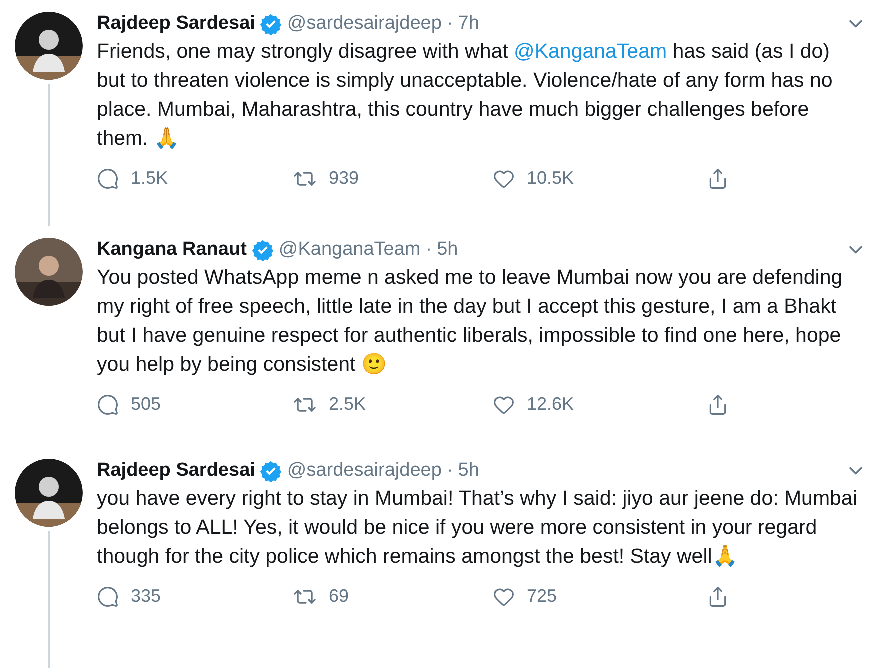 This screenshot has height=672, width=889. I want to click on like-button: 10.5K, so click(600, 178).